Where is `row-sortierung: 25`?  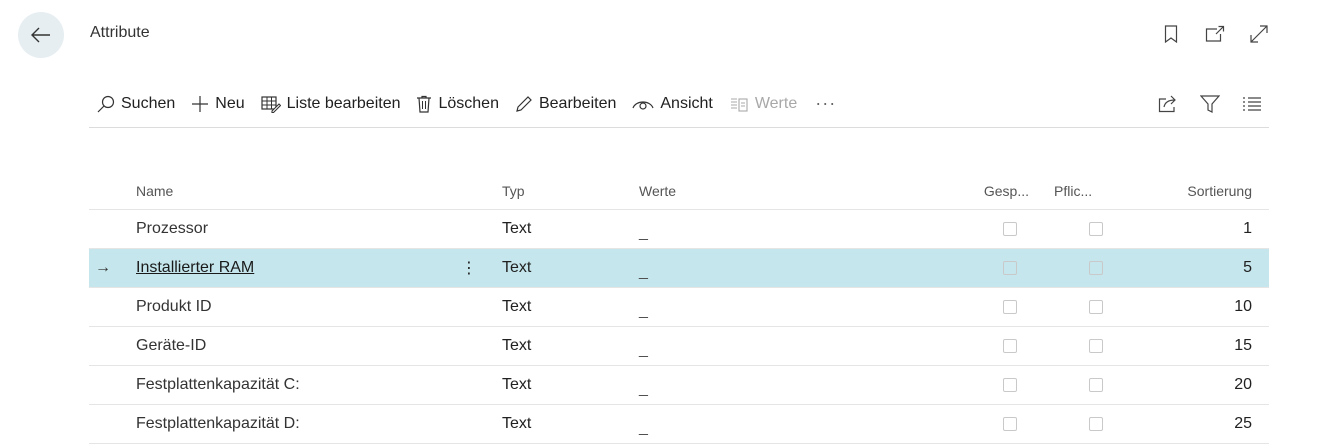
row-sortierung: 25 is located at coordinates (1195, 424).